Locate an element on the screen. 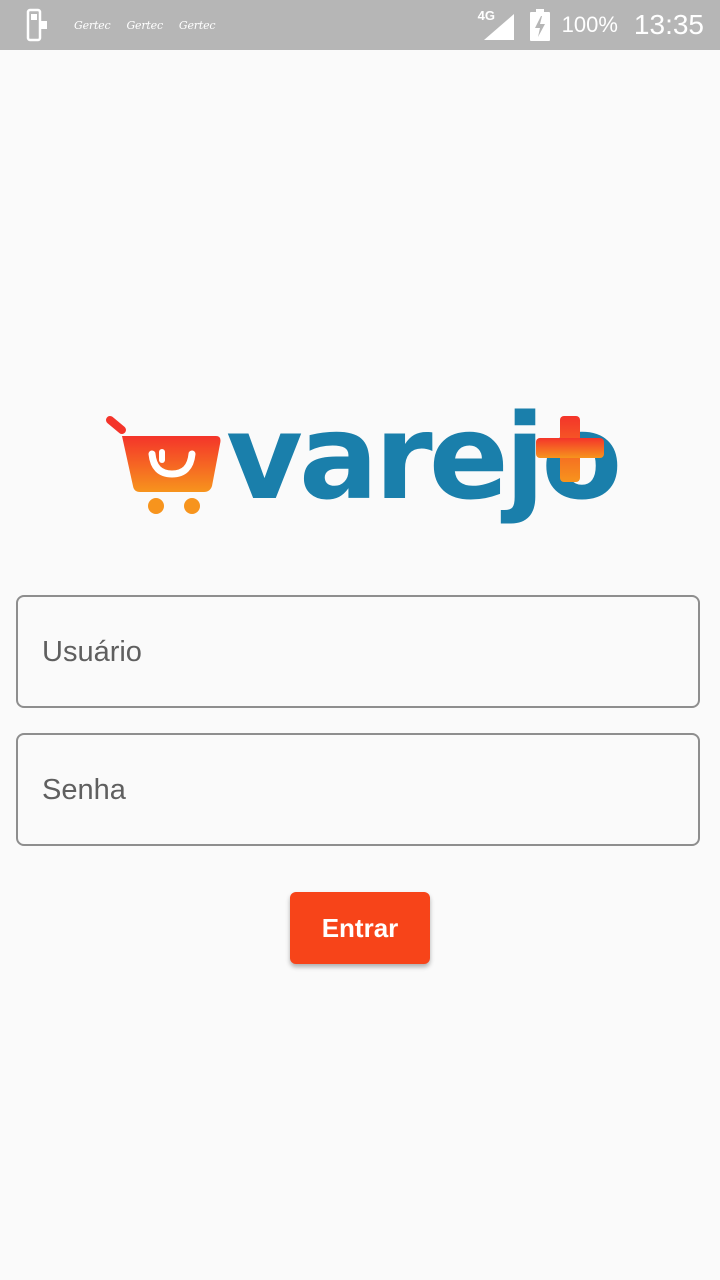 The width and height of the screenshot is (720, 1280). plus-logo-icon is located at coordinates (570, 449).